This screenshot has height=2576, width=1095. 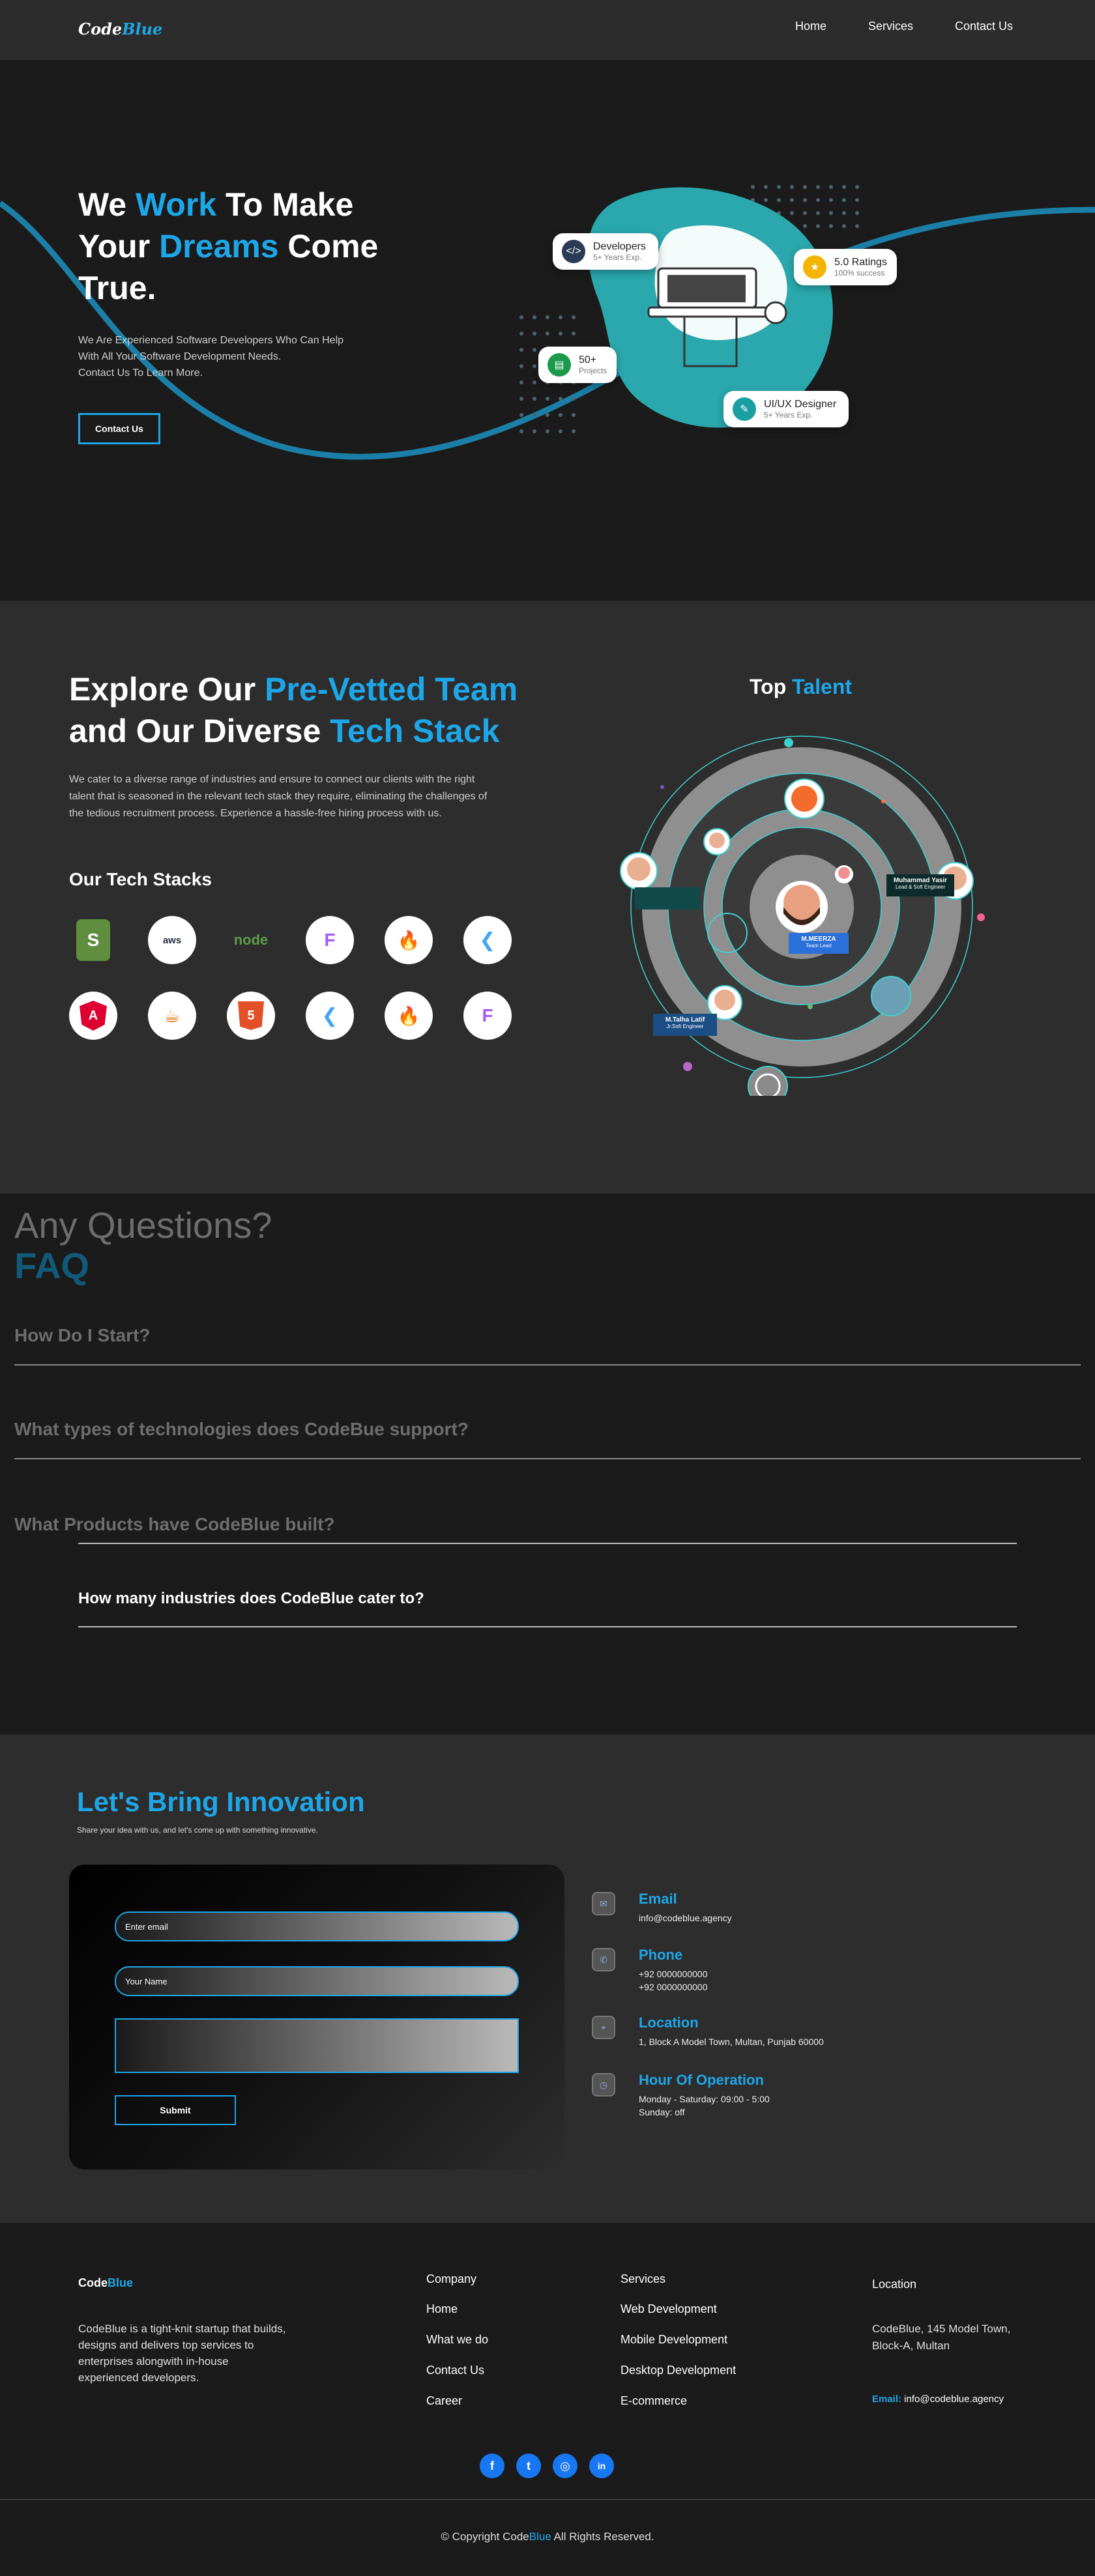 I want to click on message-textarea, so click(x=317, y=2046).